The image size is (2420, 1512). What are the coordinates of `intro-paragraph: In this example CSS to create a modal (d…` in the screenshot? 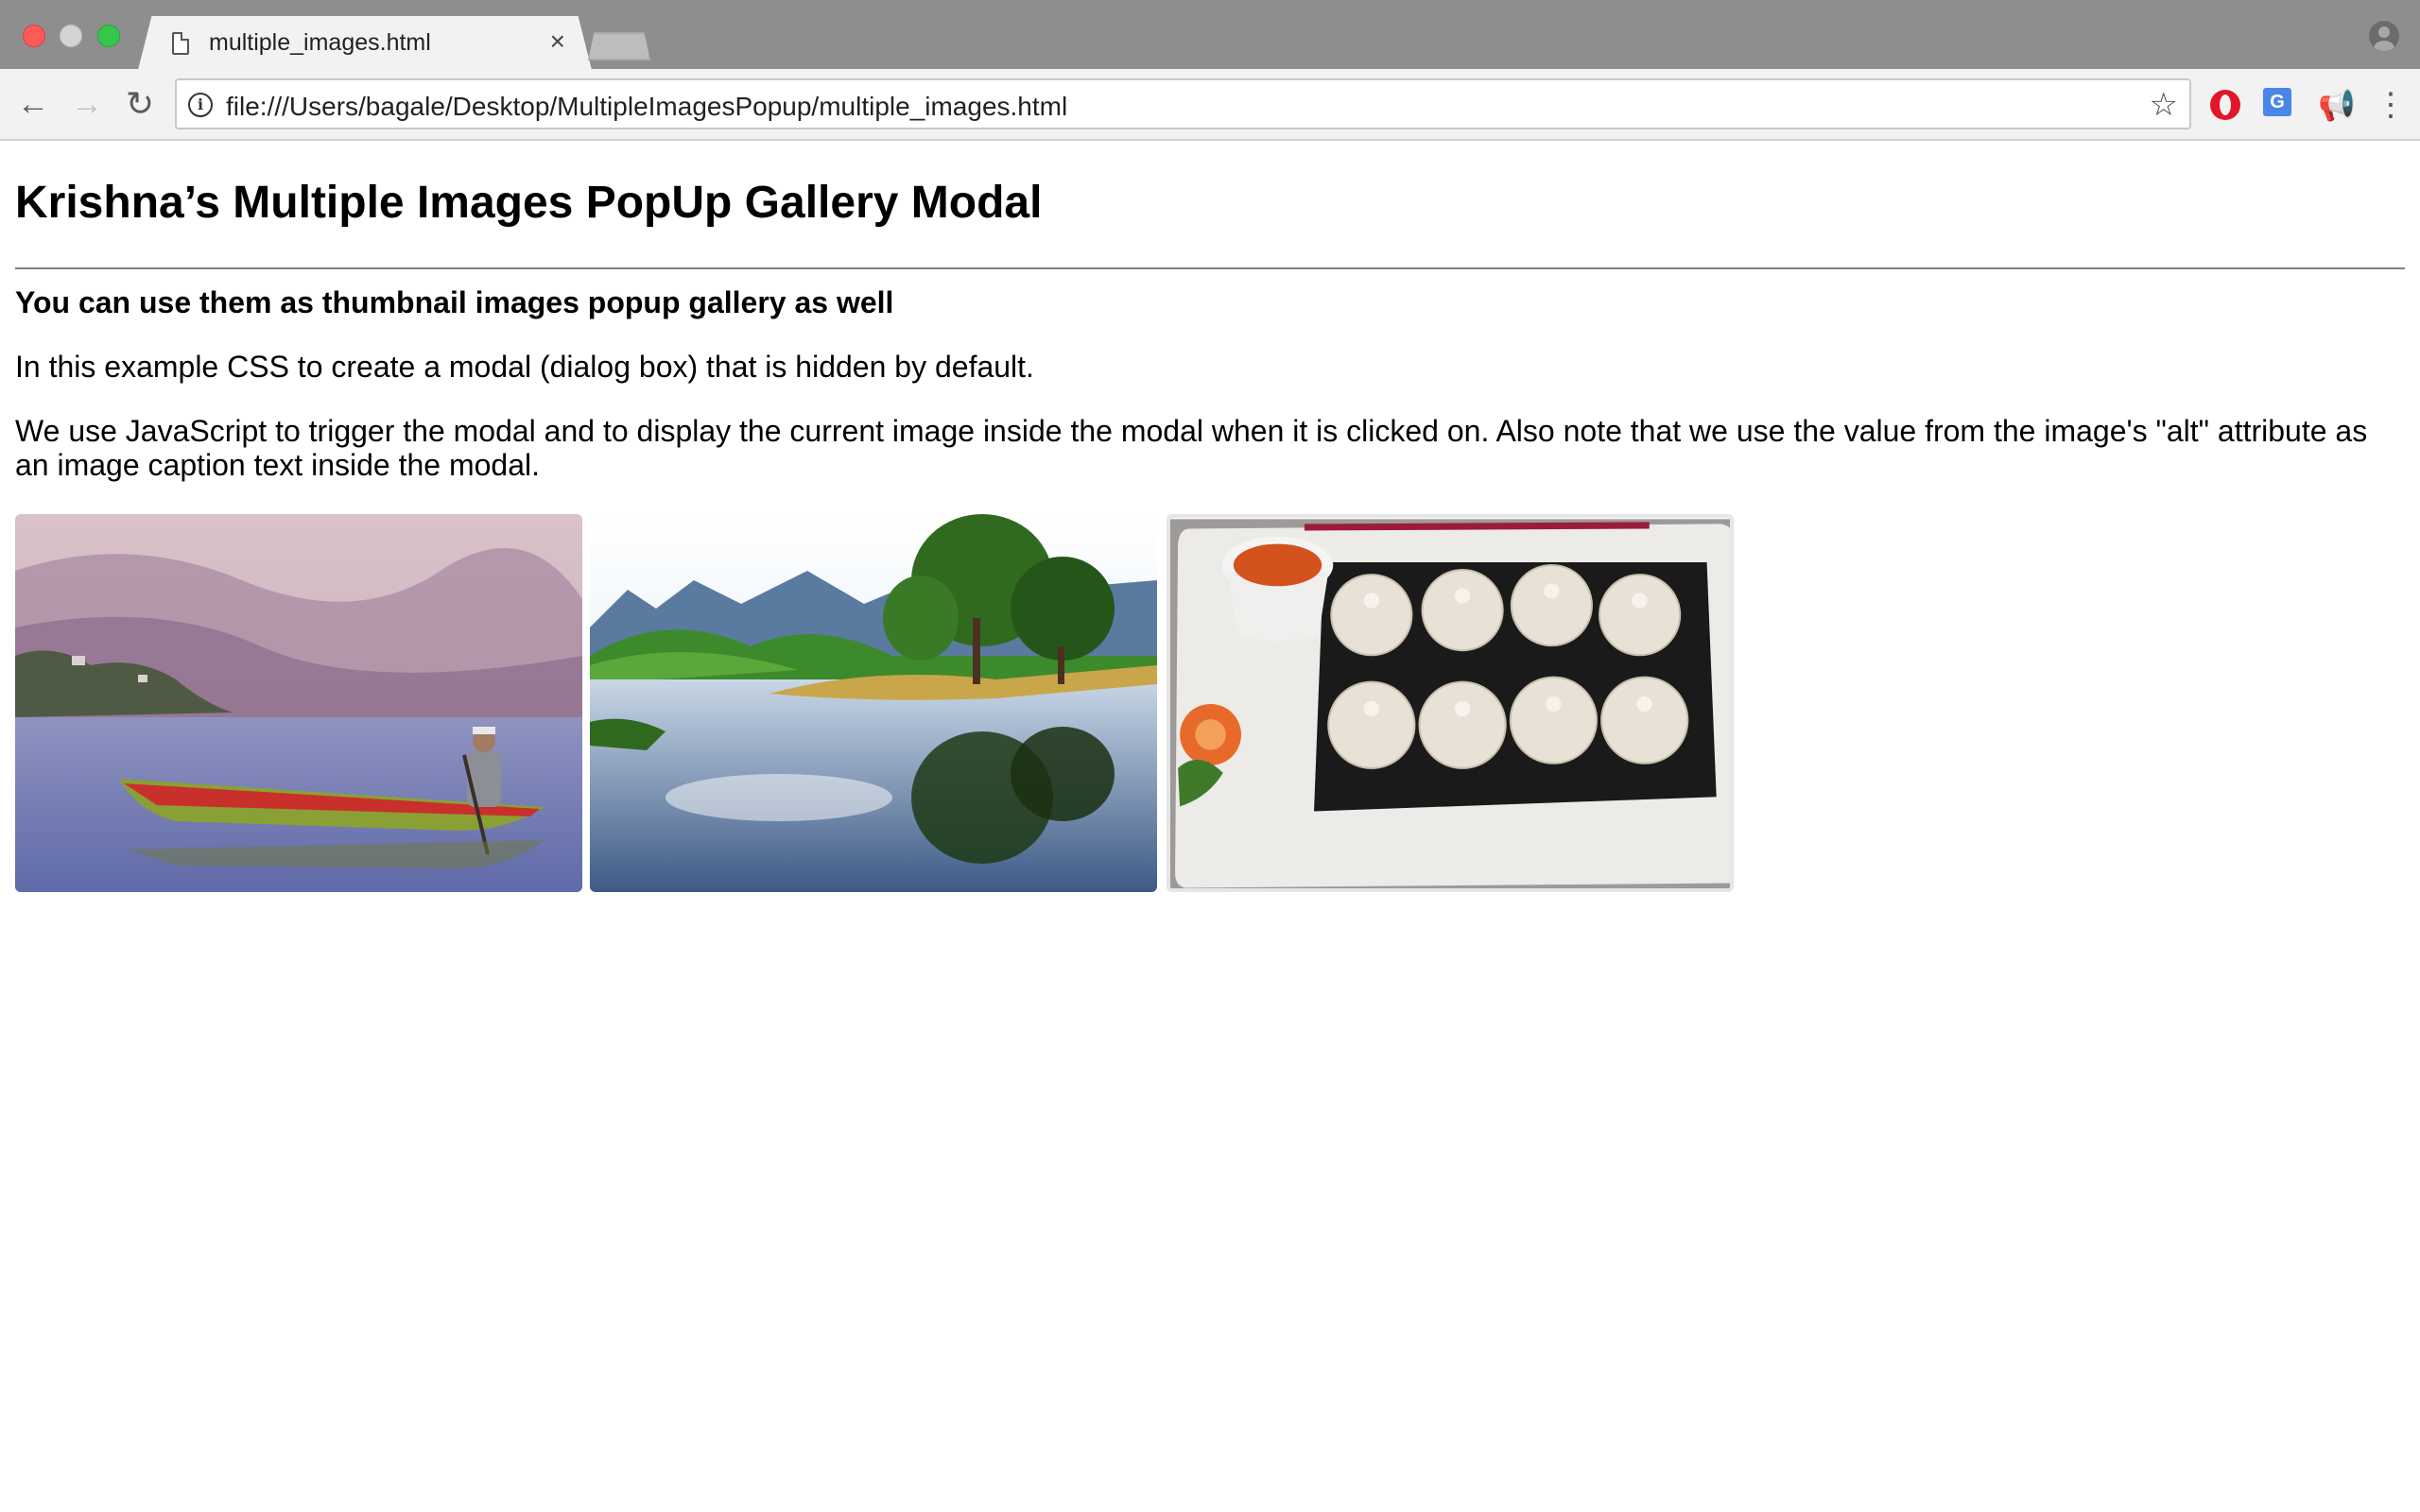 It's located at (525, 367).